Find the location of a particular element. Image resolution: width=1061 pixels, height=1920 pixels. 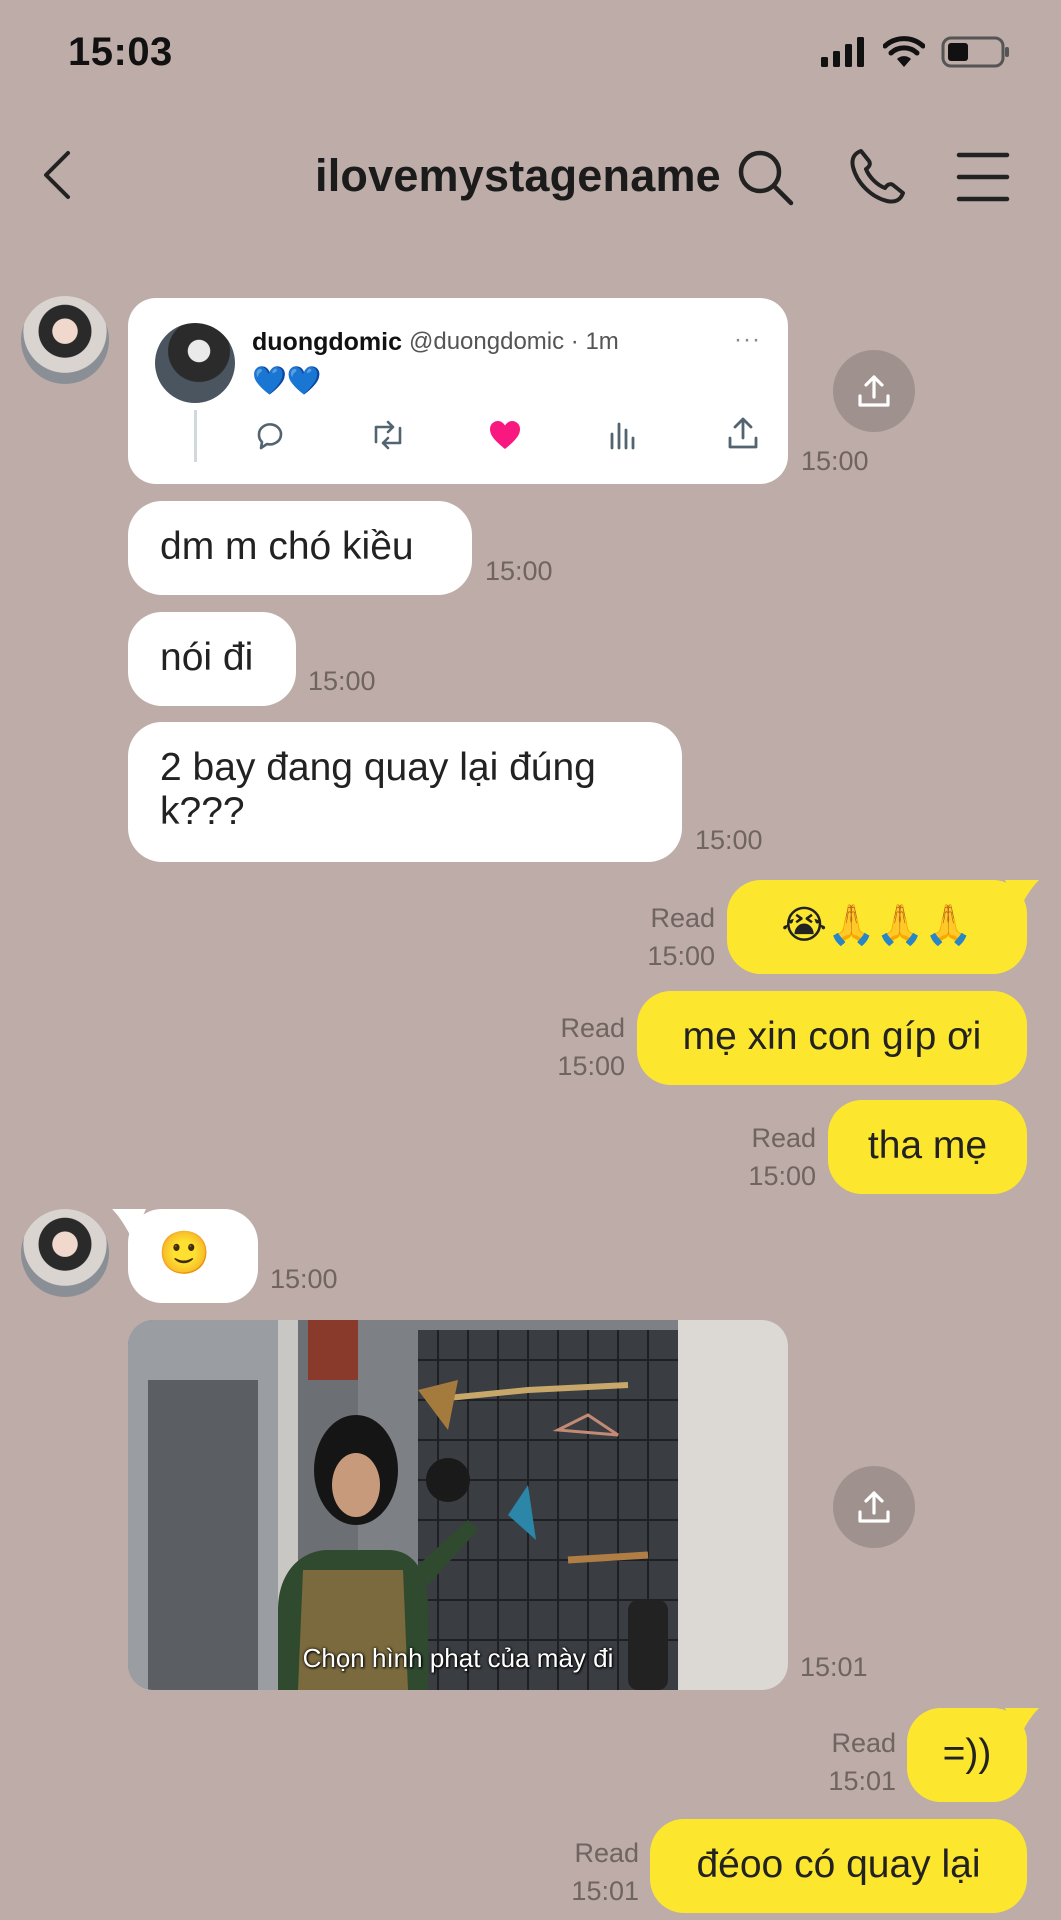

chevron-left-icon is located at coordinates (57, 175).